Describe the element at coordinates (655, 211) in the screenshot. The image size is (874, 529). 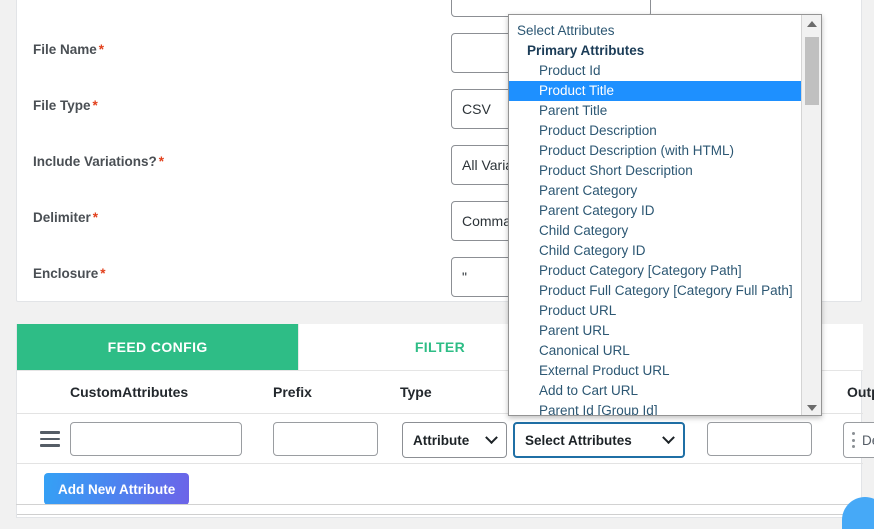
I see `dropdown-option: Parent Category ID` at that location.